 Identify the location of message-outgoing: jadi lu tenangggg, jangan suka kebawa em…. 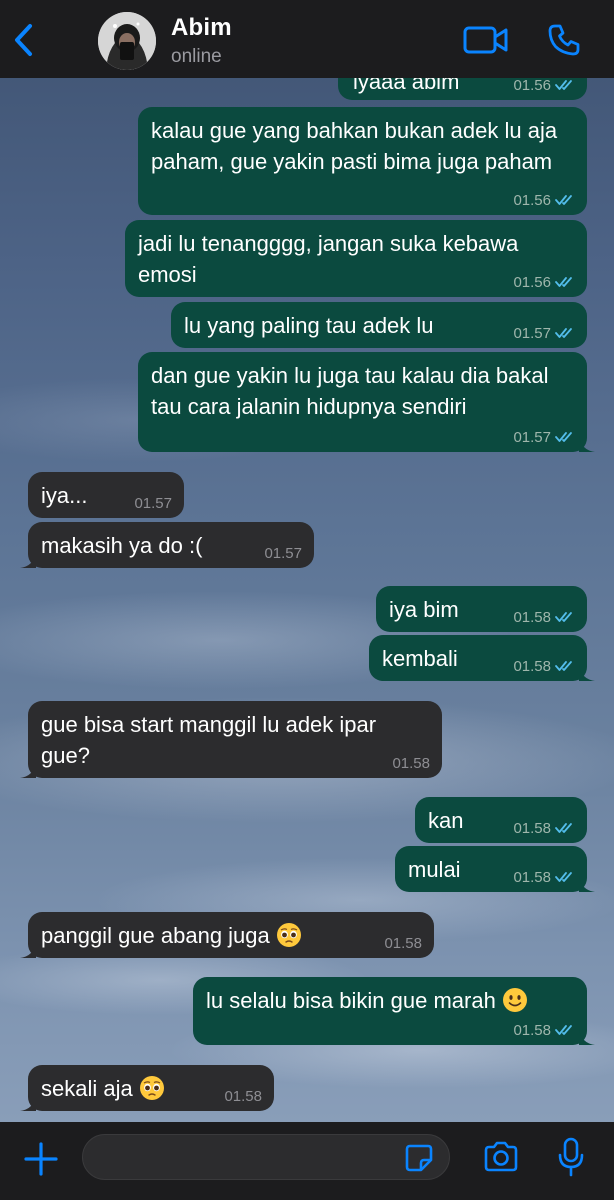
(356, 258).